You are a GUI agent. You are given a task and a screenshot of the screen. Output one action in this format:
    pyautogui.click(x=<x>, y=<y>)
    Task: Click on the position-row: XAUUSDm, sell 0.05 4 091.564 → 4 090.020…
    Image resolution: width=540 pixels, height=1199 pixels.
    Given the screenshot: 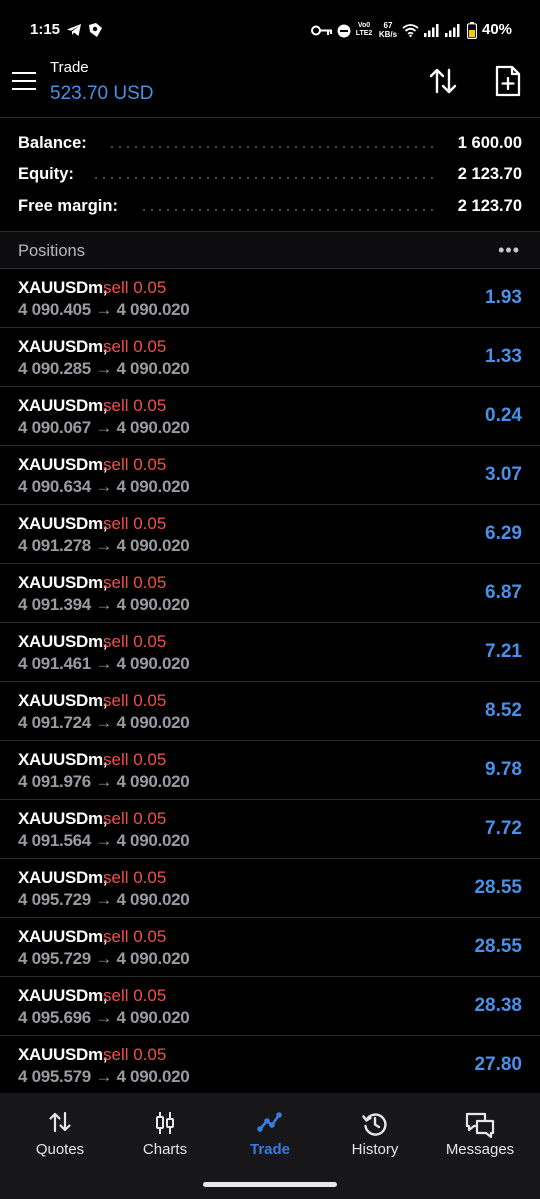 What is the action you would take?
    pyautogui.click(x=270, y=828)
    